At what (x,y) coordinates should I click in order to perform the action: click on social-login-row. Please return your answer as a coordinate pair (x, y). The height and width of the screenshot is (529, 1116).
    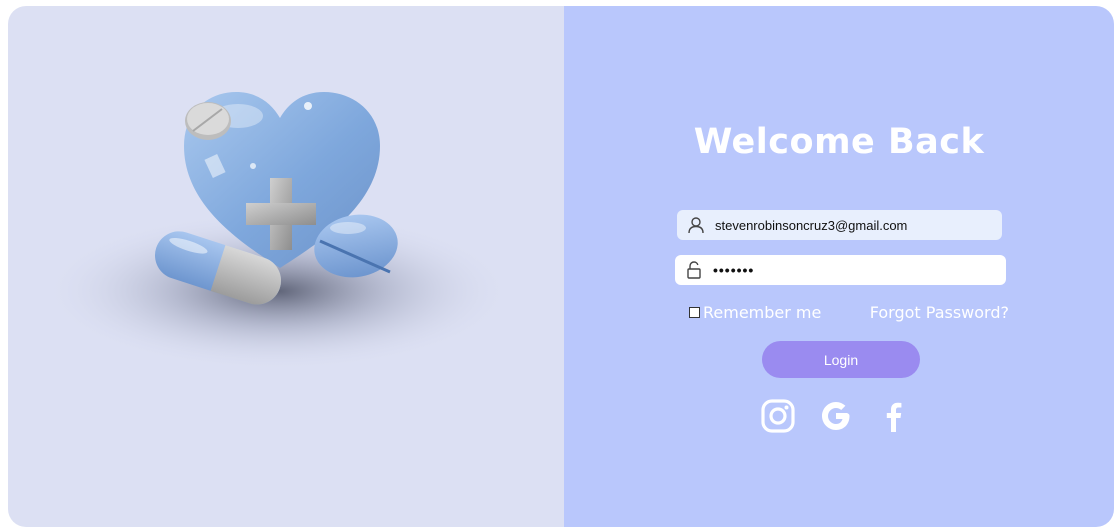
    Looking at the image, I should click on (836, 416).